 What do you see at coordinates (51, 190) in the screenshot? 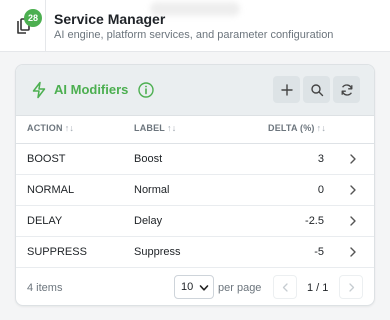
I see `cell-action: NORMAL` at bounding box center [51, 190].